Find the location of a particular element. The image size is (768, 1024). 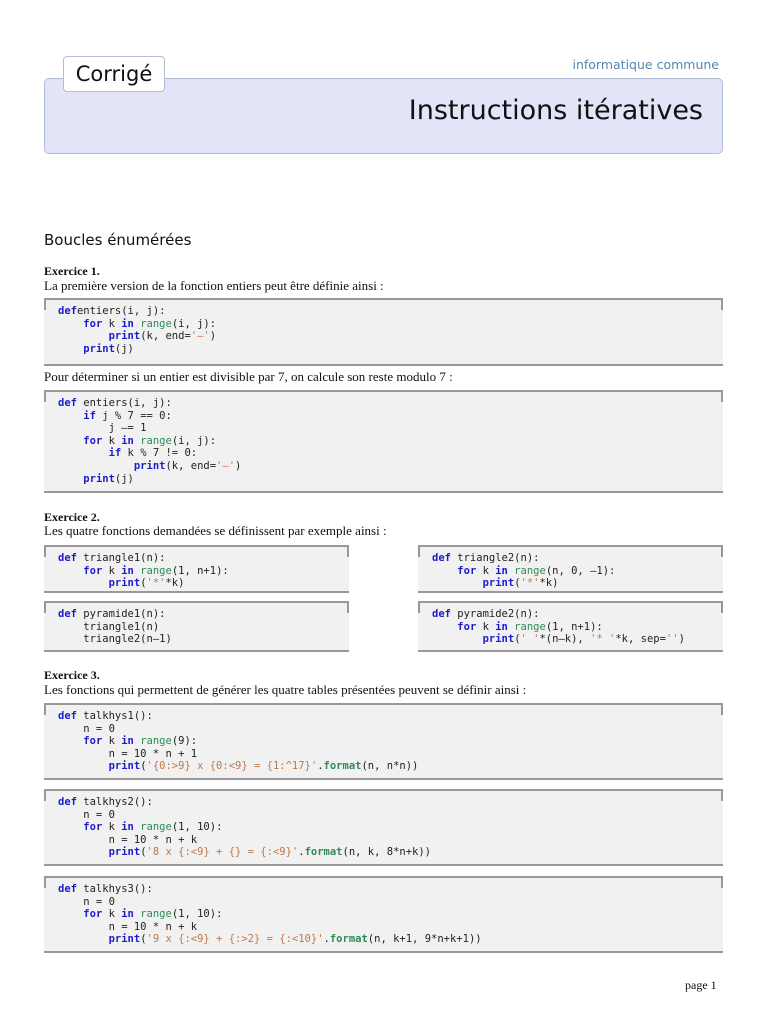

code-line: n = 0 is located at coordinates (390, 729).